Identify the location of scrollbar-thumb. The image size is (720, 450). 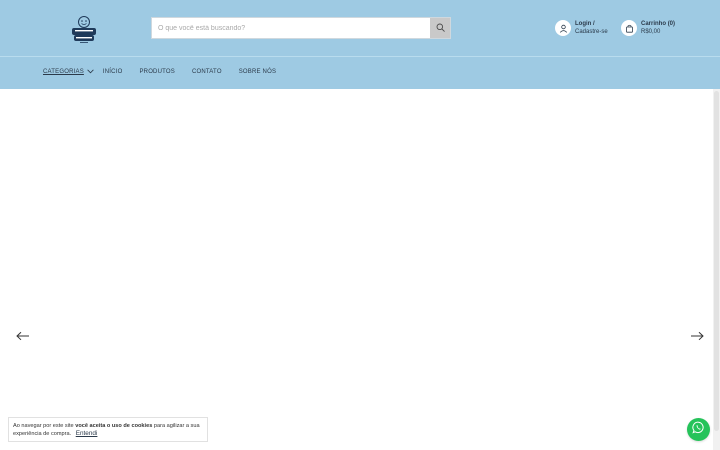
(716, 261).